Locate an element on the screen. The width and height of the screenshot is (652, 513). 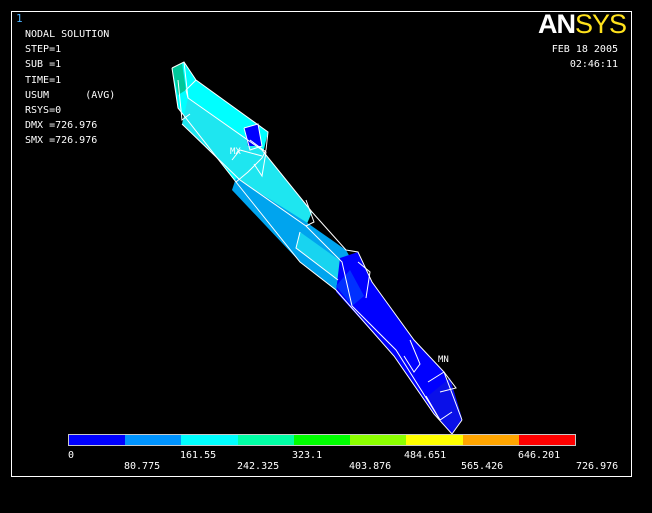
legend-label-403: 403.876 is located at coordinates (370, 466).